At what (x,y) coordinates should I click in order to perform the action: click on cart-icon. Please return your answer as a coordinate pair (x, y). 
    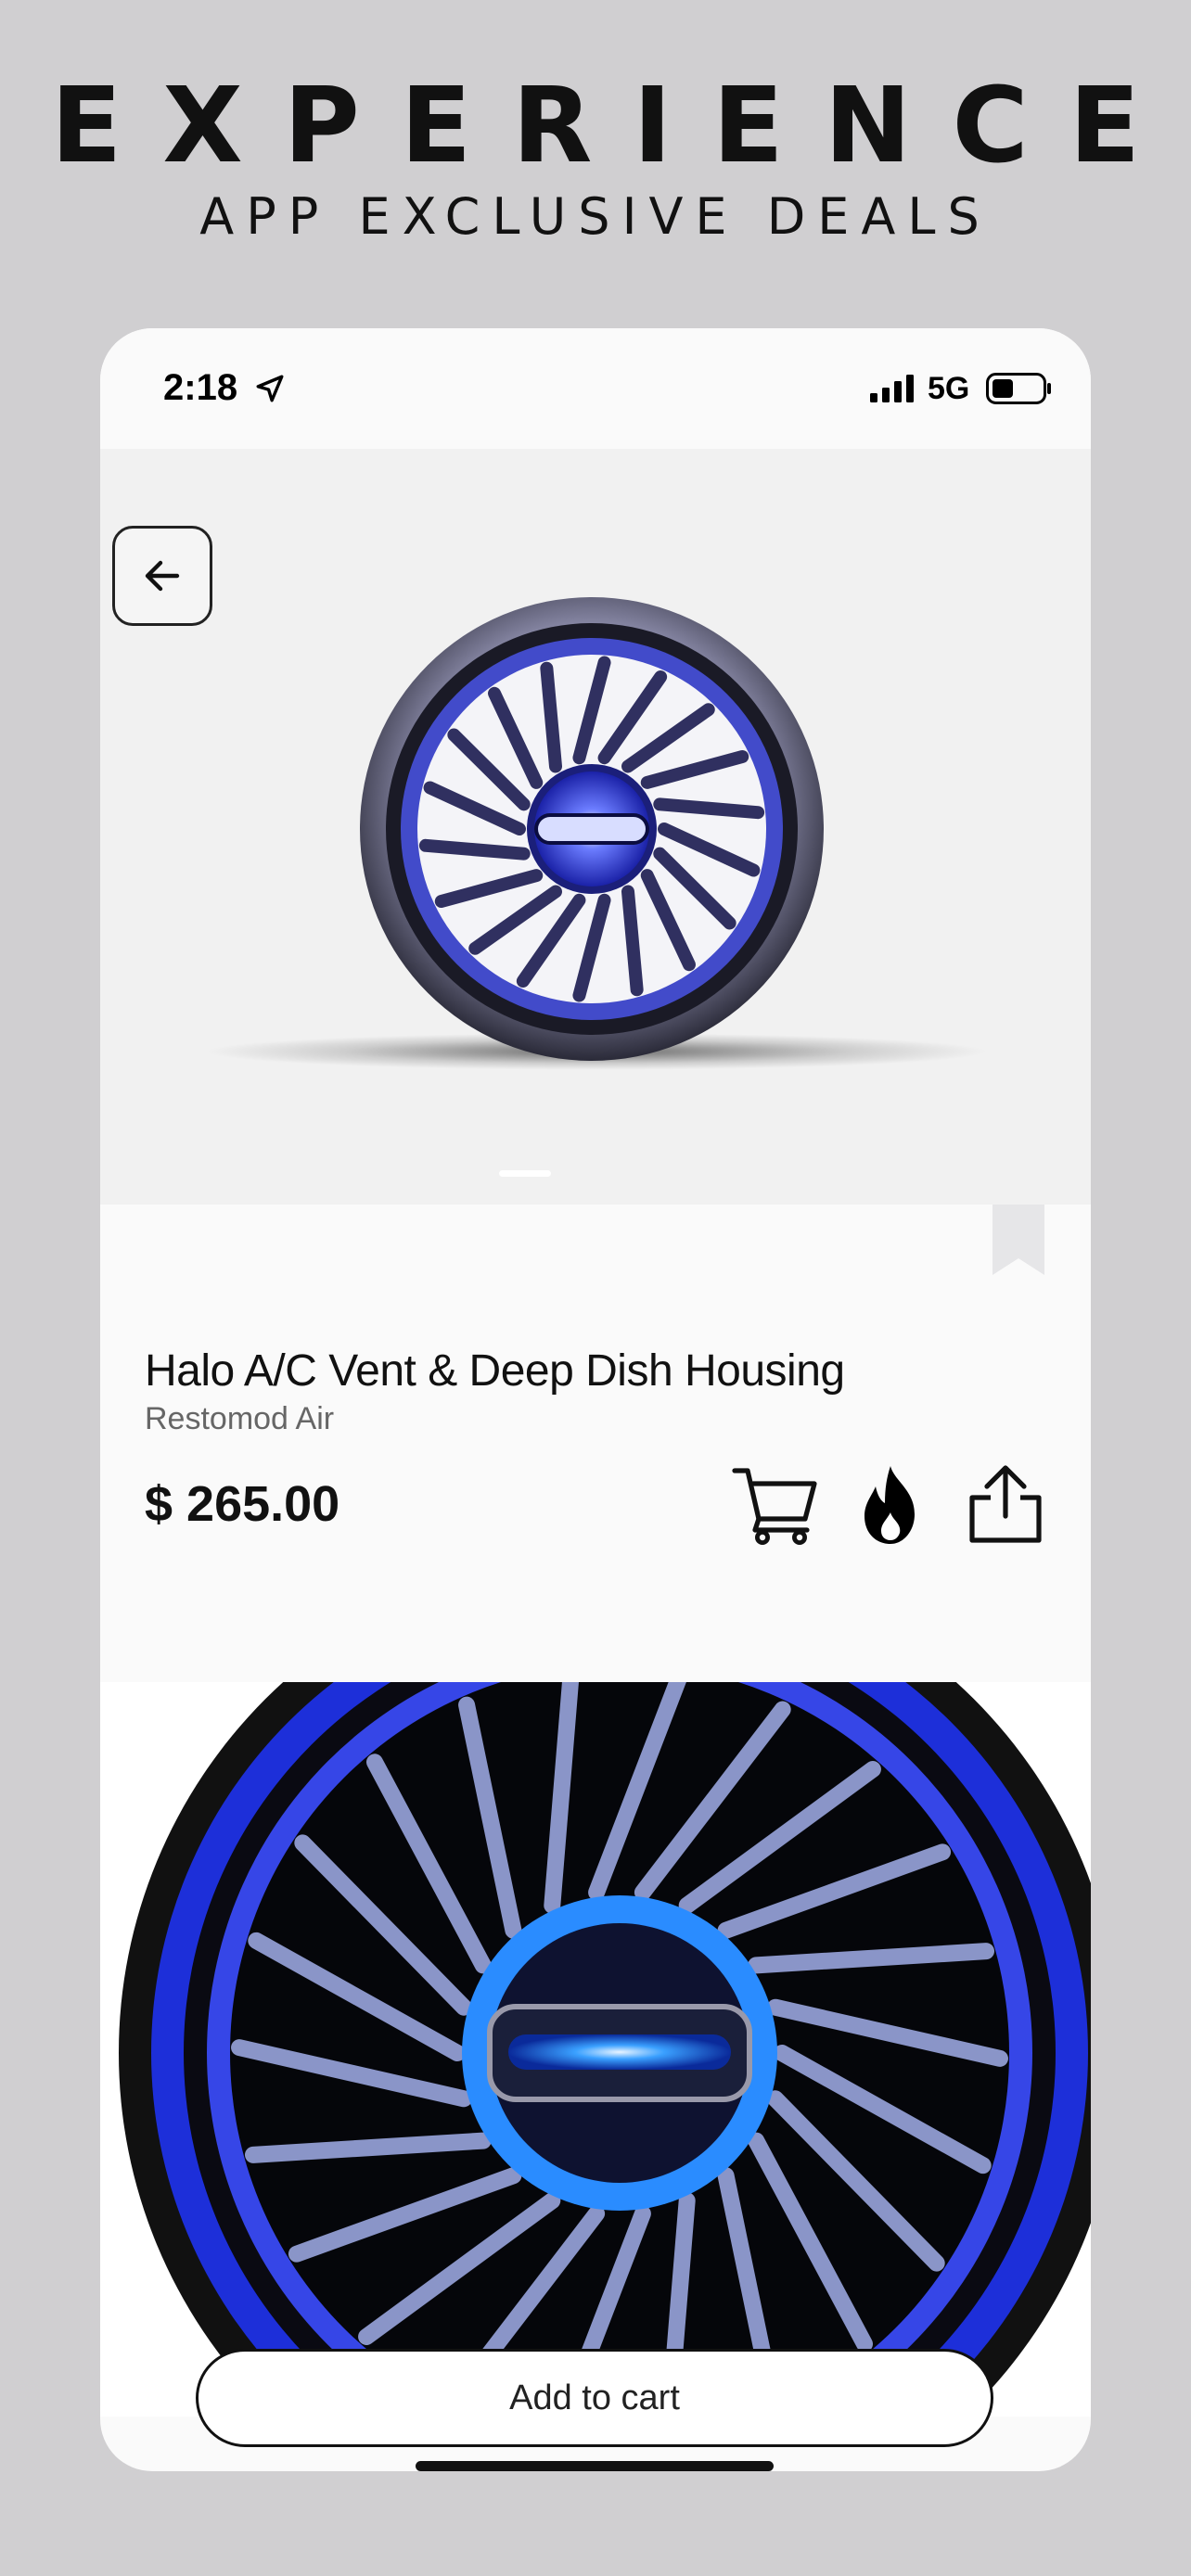
    Looking at the image, I should click on (775, 1504).